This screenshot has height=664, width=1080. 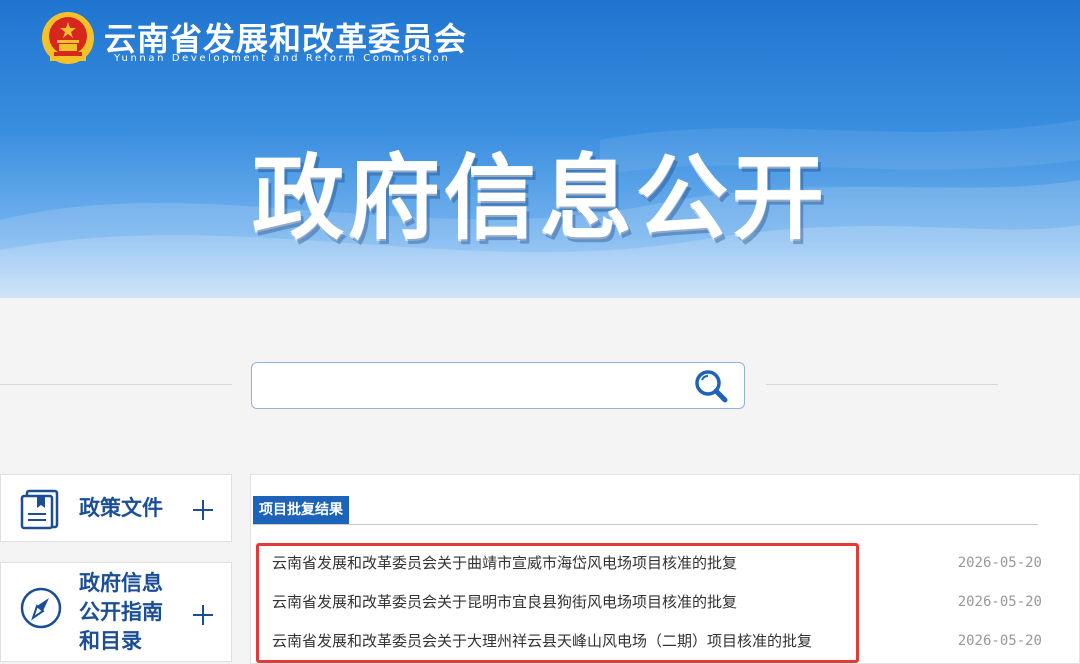 I want to click on highlight-annotation-box, so click(x=557, y=603).